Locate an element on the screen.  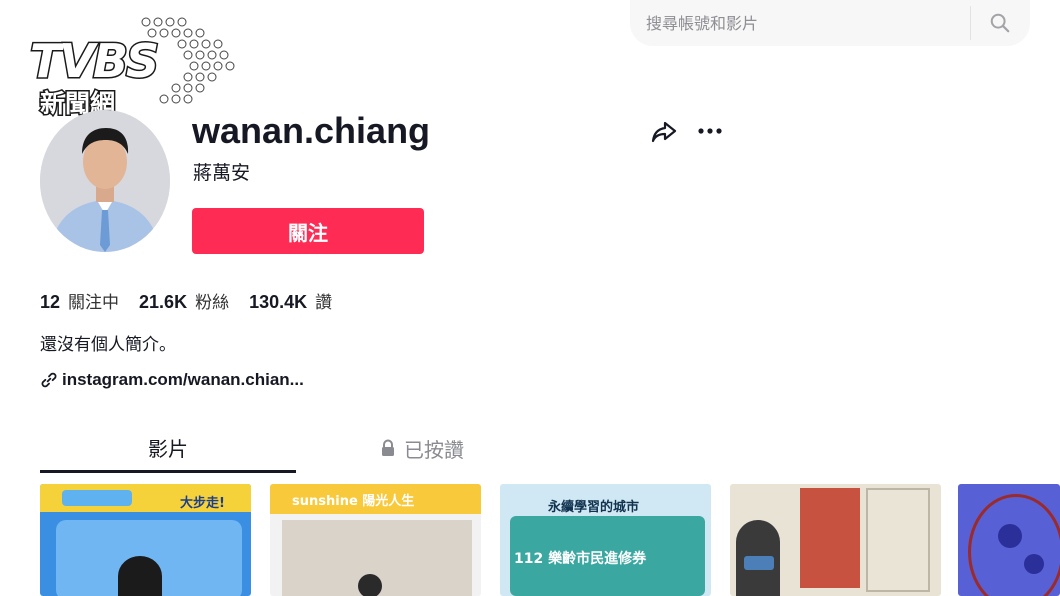
followers-label: 粉絲 is located at coordinates (212, 303).